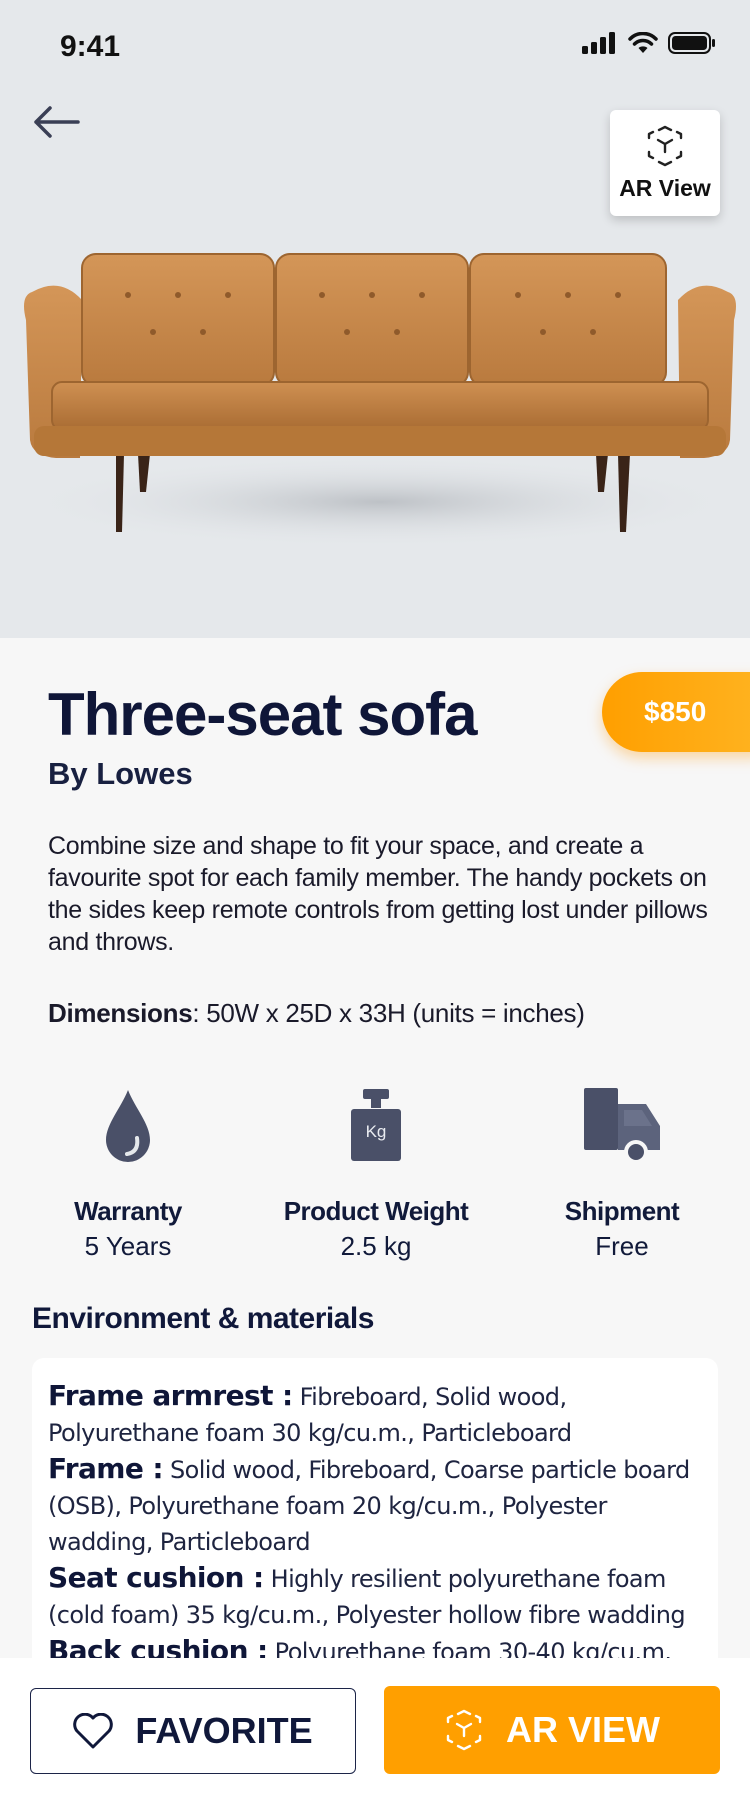 This screenshot has height=1812, width=750. Describe the element at coordinates (376, 1246) in the screenshot. I see `feature-value: 2.5 kg` at that location.